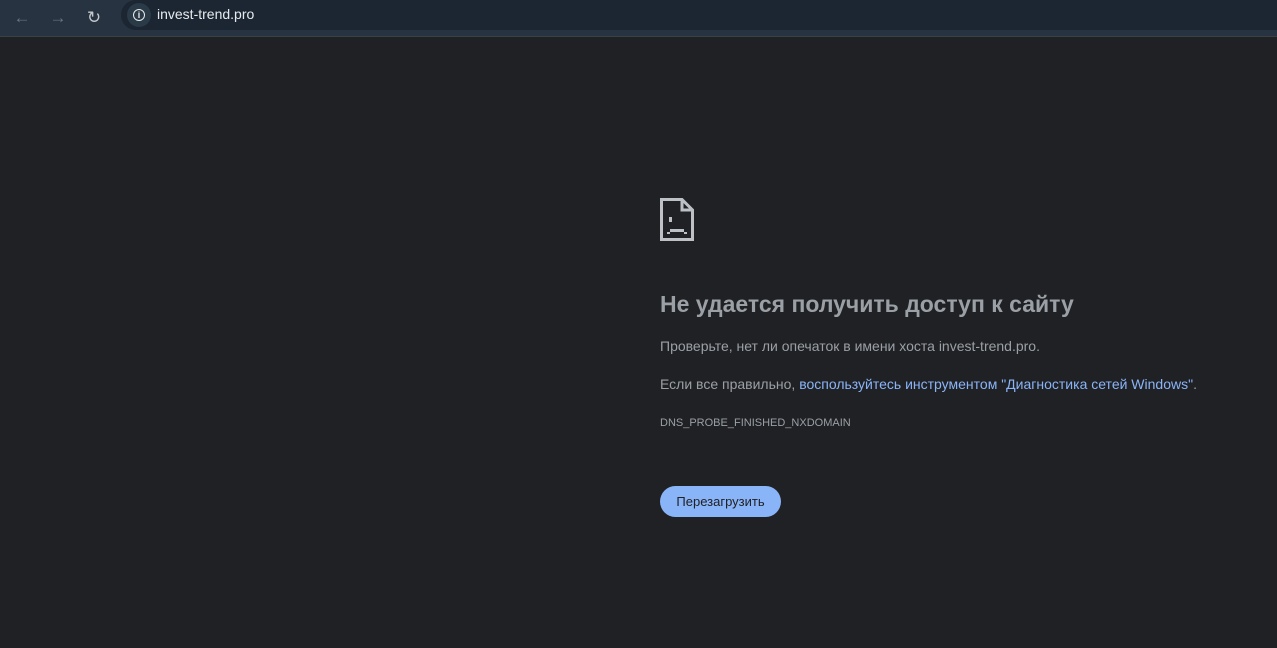 The width and height of the screenshot is (1277, 648). I want to click on arrow-right-icon: →, so click(58, 17).